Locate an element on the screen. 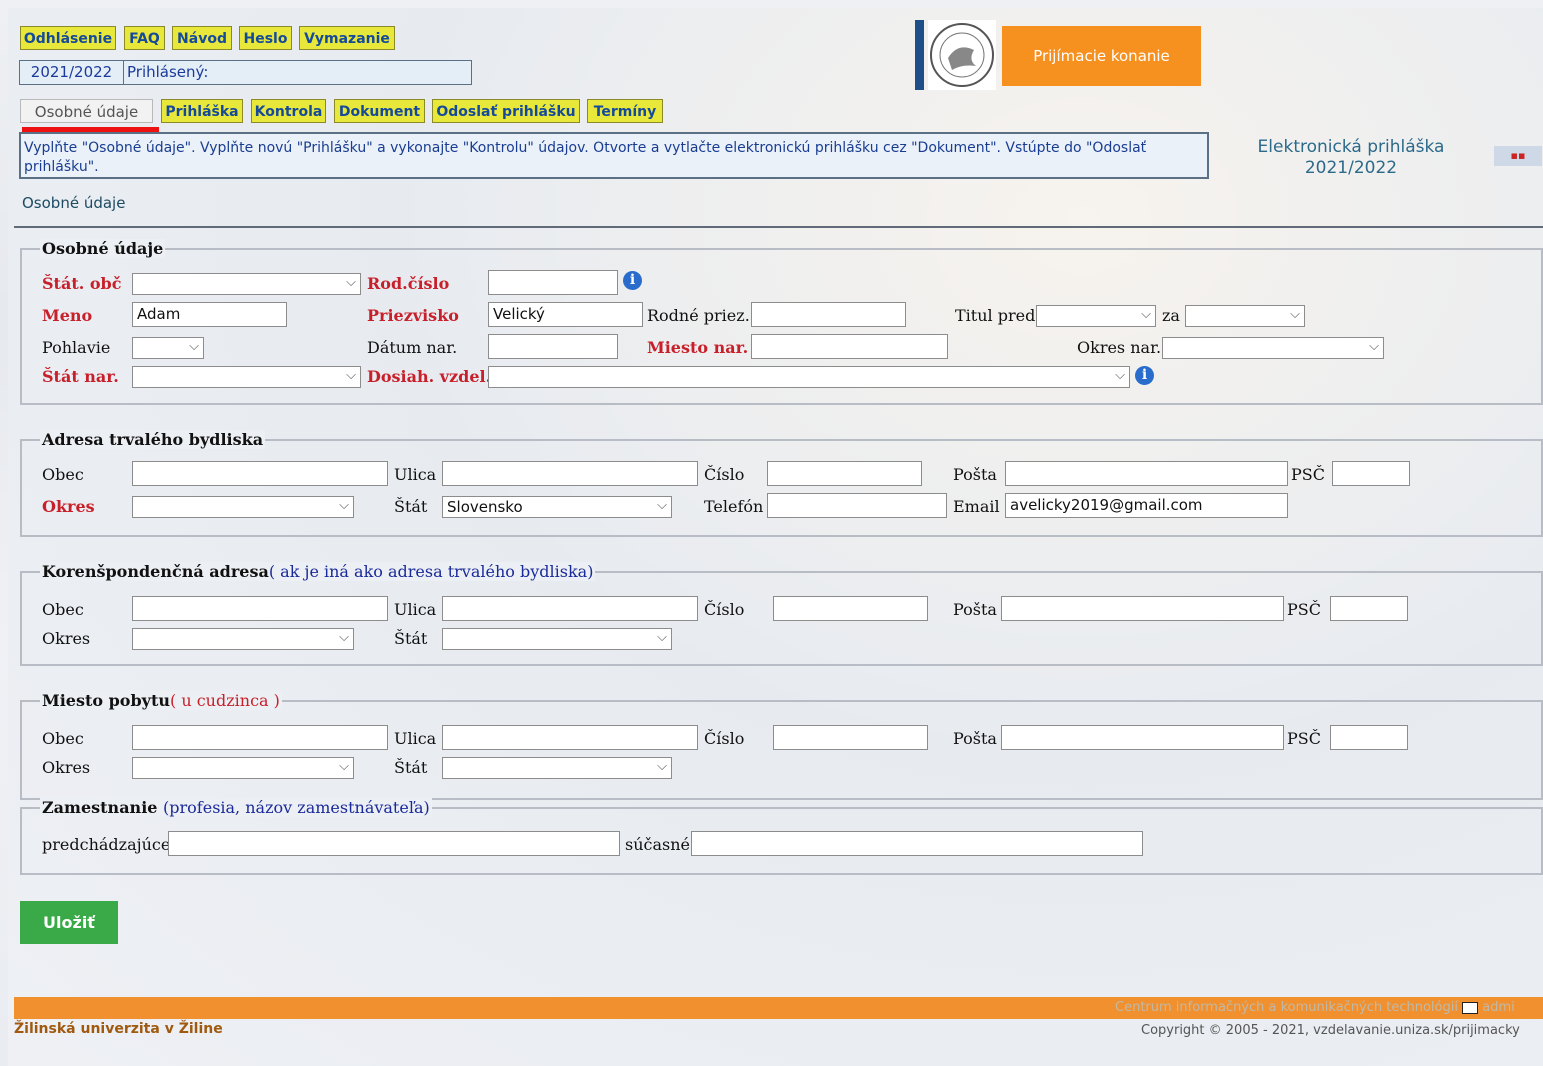 The width and height of the screenshot is (1543, 1066). title-after-select: ⌵ is located at coordinates (1245, 316).